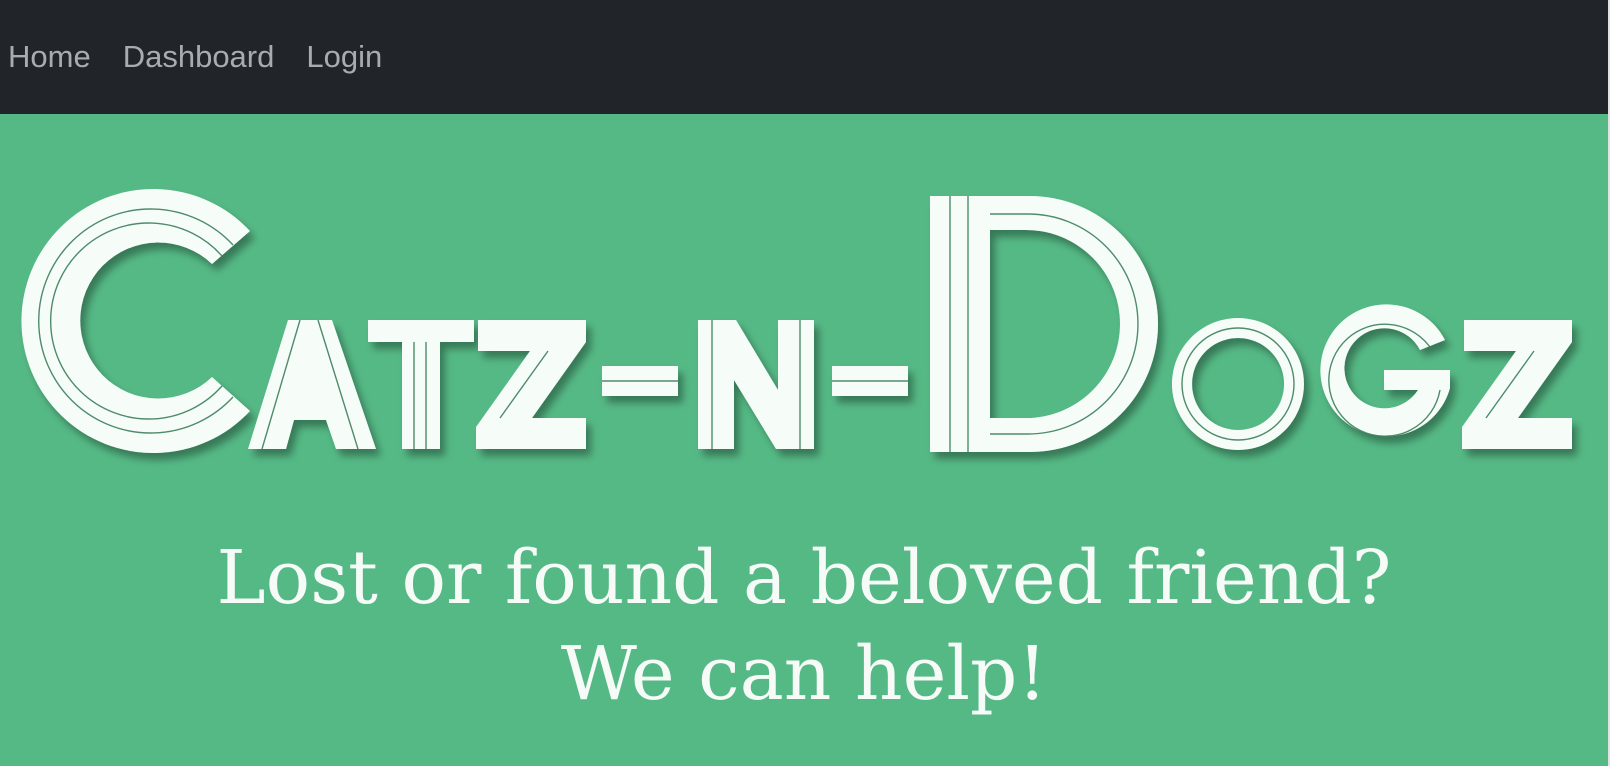 This screenshot has width=1610, height=766. What do you see at coordinates (199, 57) in the screenshot?
I see `nav-dashboard-link: Dashboard` at bounding box center [199, 57].